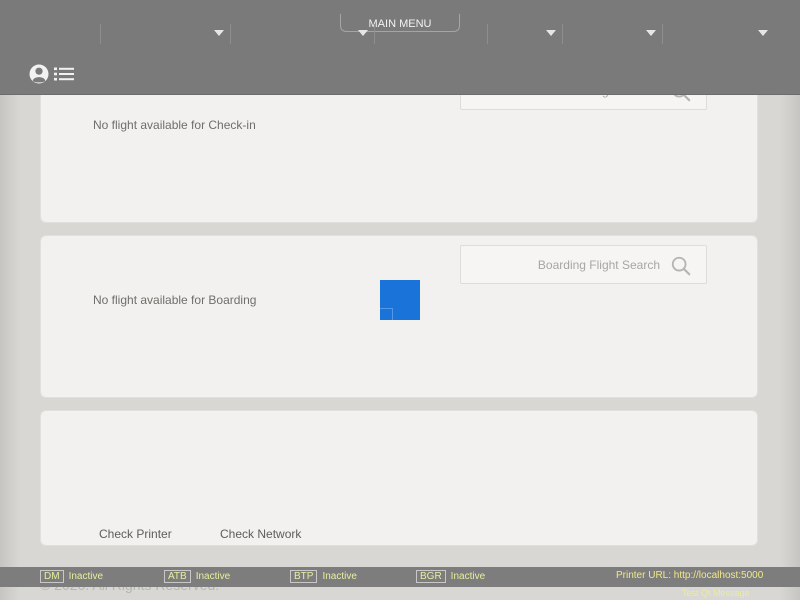  Describe the element at coordinates (681, 266) in the screenshot. I see `search-icon` at that location.